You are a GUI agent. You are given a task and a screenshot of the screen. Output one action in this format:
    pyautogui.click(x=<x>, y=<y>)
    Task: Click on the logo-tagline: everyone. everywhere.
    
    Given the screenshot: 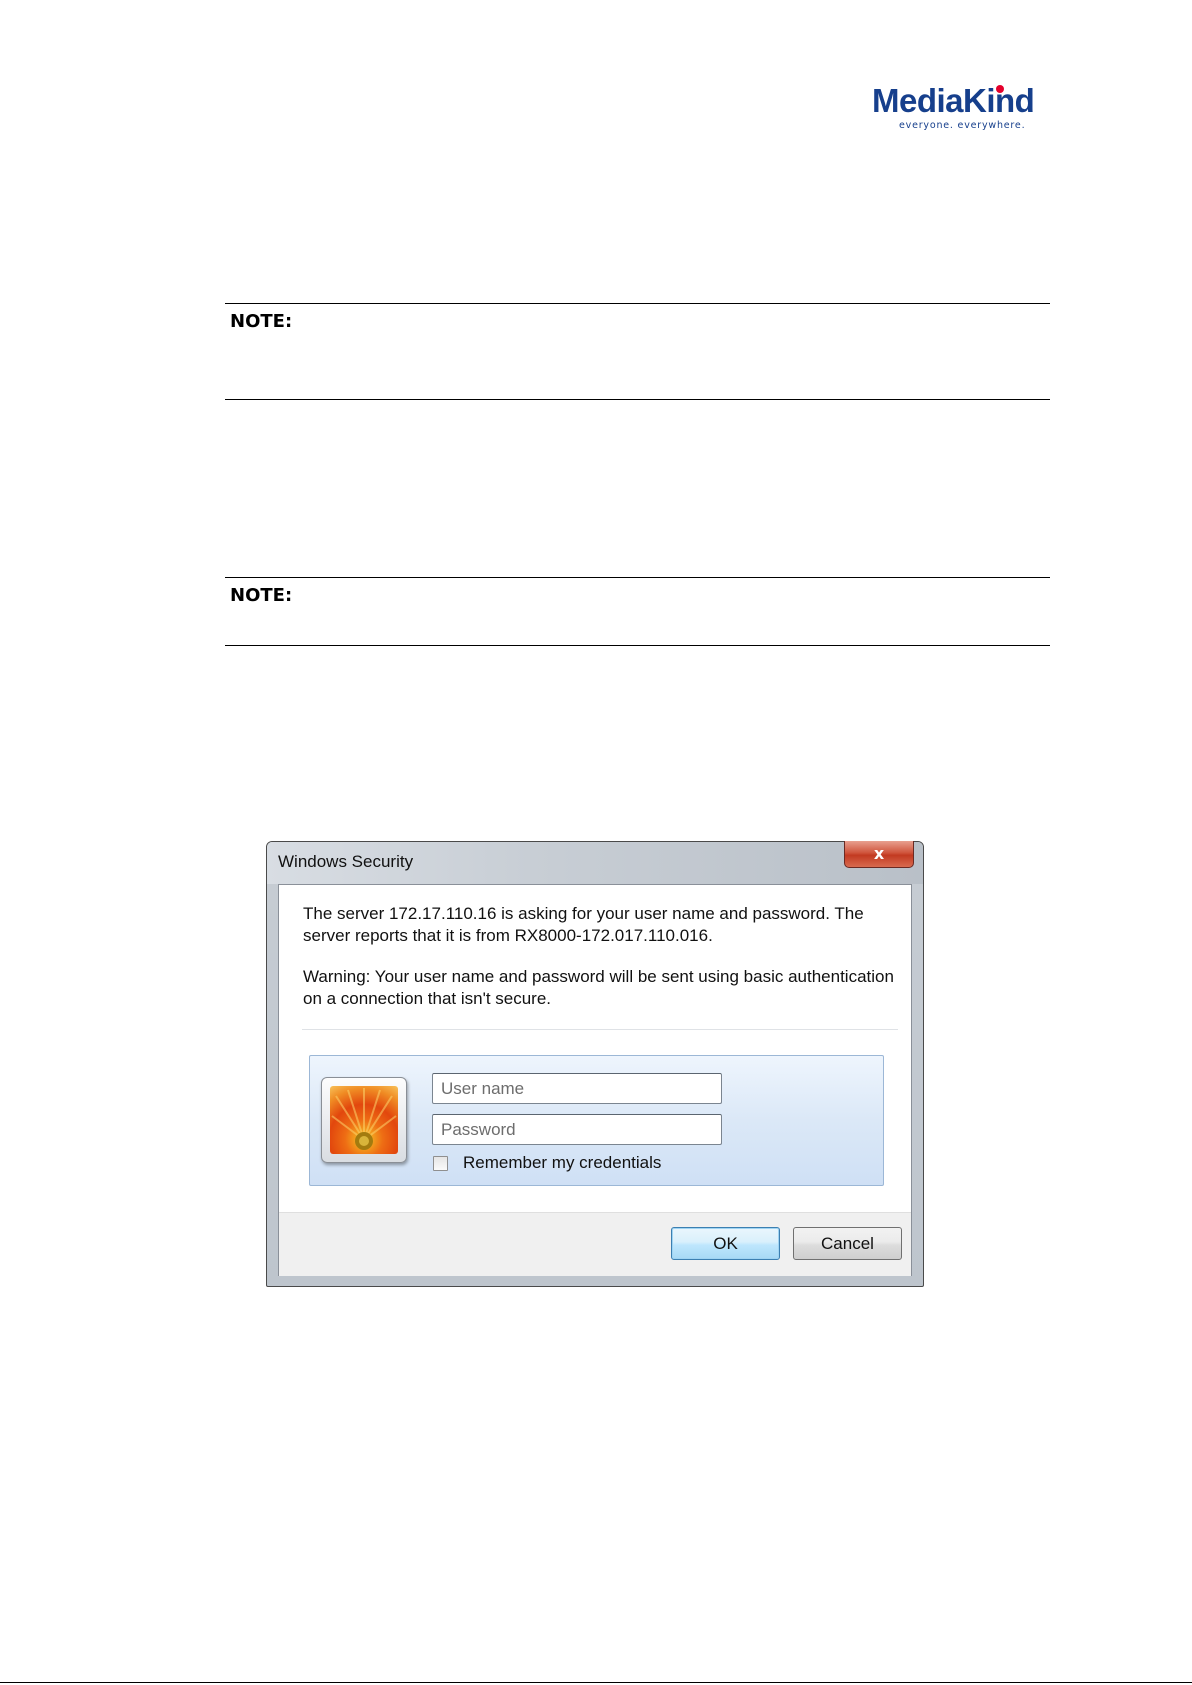 What is the action you would take?
    pyautogui.click(x=962, y=125)
    